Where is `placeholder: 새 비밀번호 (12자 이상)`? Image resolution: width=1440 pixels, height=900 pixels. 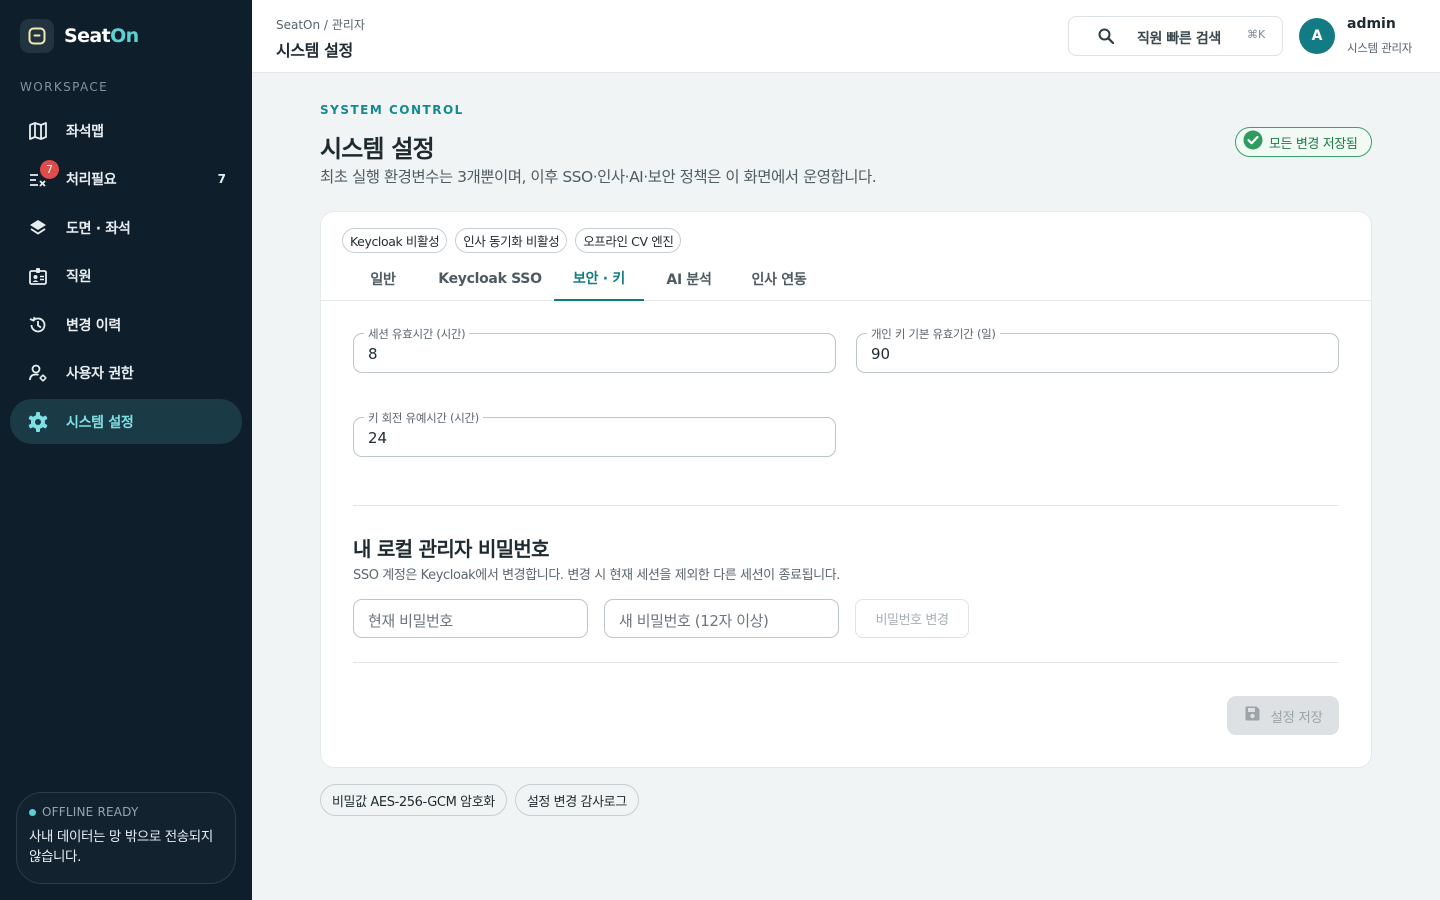 placeholder: 새 비밀번호 (12자 이상) is located at coordinates (694, 621).